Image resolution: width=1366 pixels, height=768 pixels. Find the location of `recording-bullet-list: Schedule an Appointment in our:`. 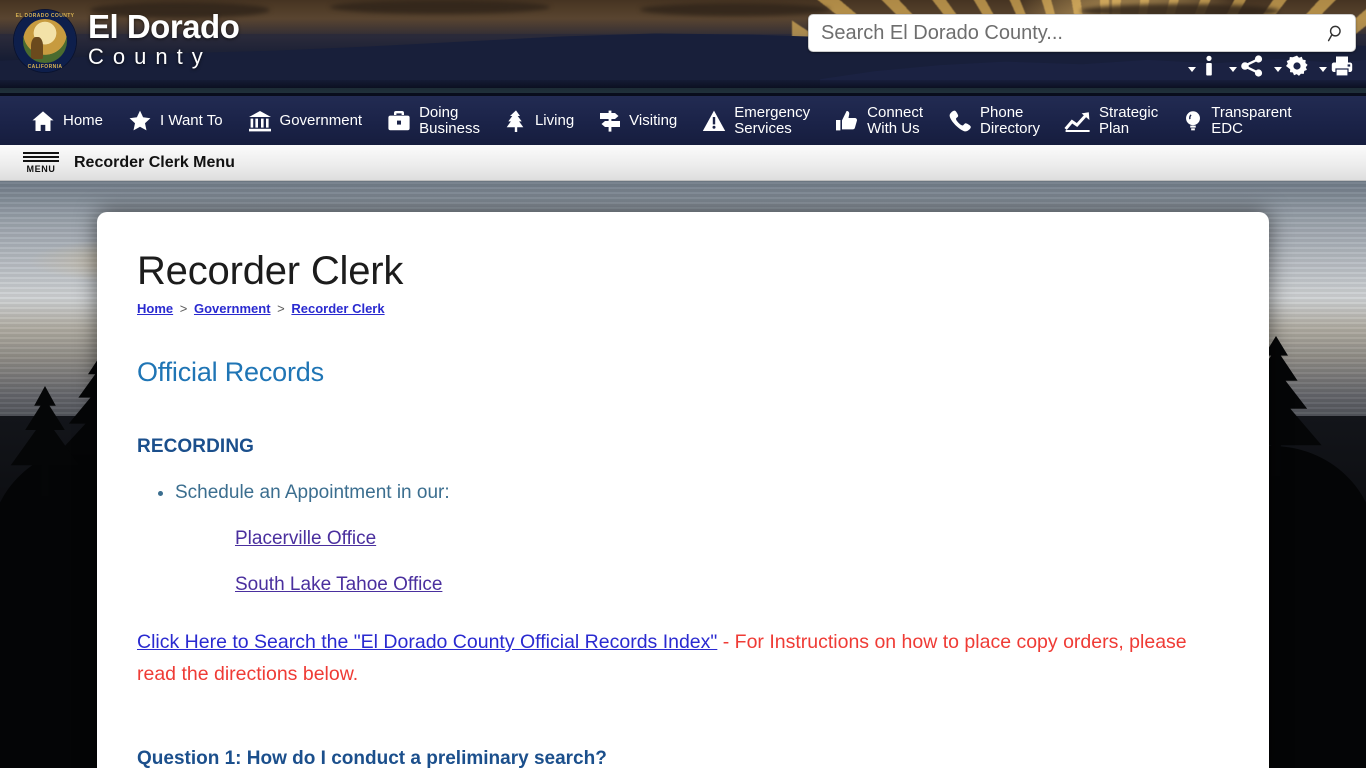

recording-bullet-list: Schedule an Appointment in our: is located at coordinates (683, 493).